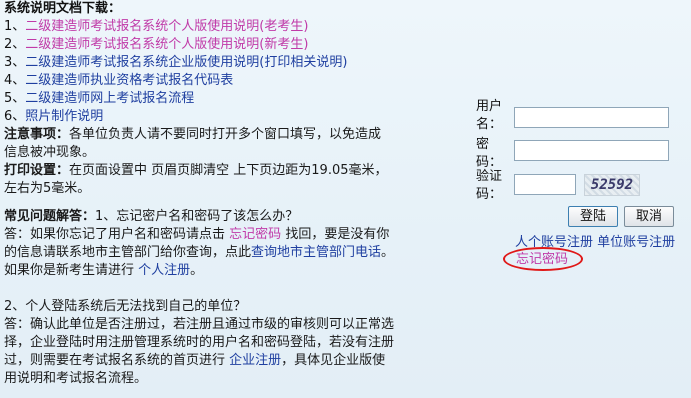 The image size is (691, 398). I want to click on print-text-1: 在页面设置中 页眉页脚清空 上下页边距为19.05毫米，, so click(228, 170).